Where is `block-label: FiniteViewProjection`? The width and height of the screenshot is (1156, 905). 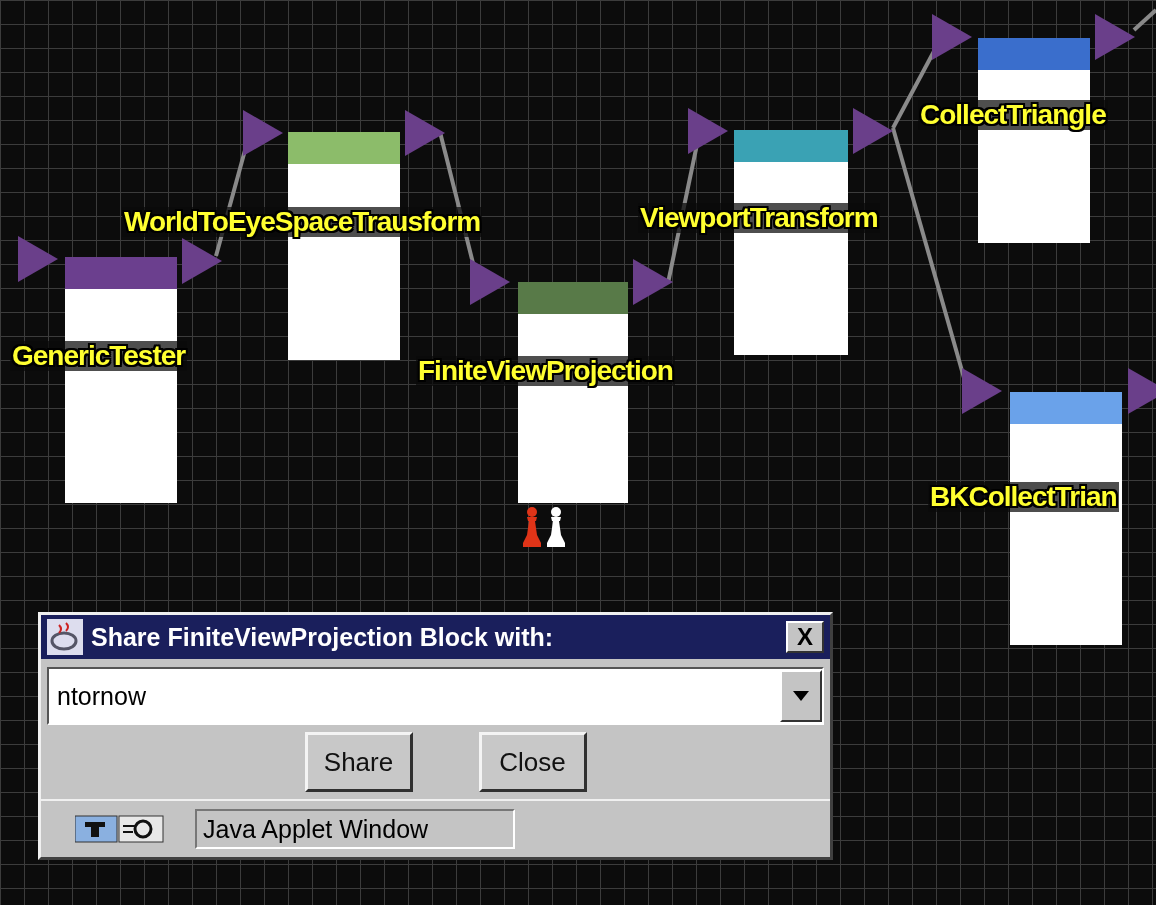
block-label: FiniteViewProjection is located at coordinates (545, 371).